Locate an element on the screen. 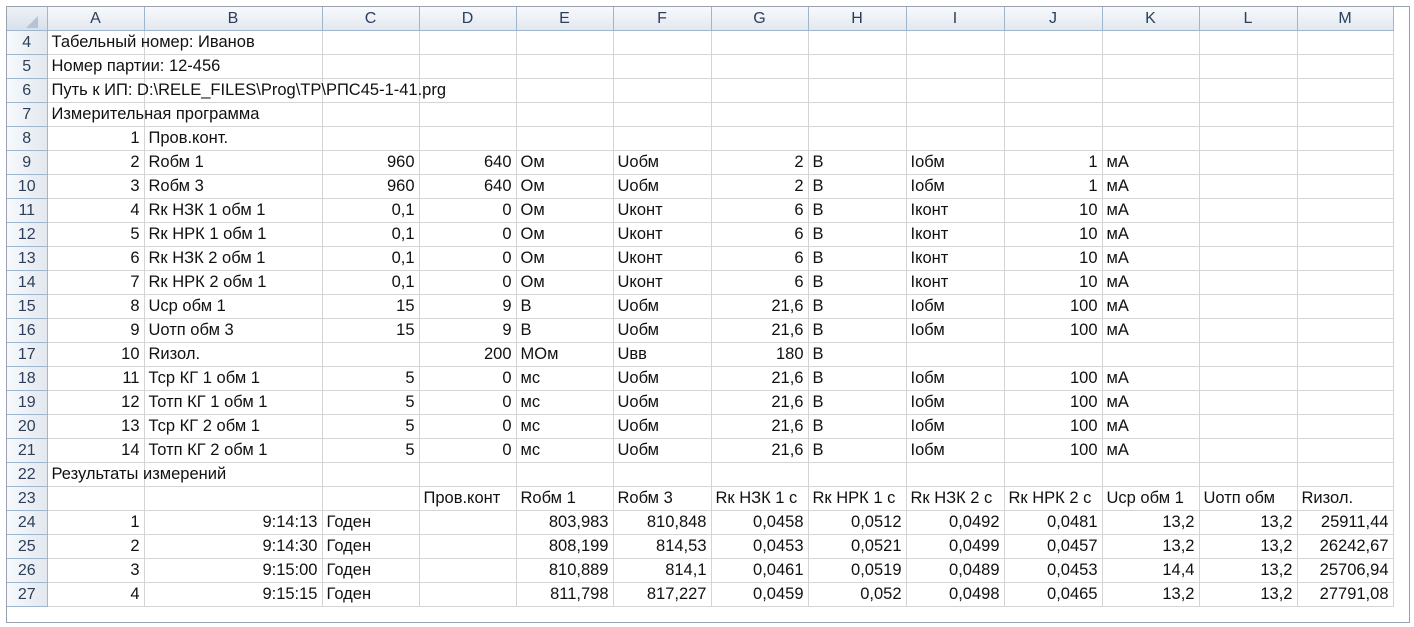 Image resolution: width=1414 pixels, height=627 pixels. cell-i4 is located at coordinates (955, 42).